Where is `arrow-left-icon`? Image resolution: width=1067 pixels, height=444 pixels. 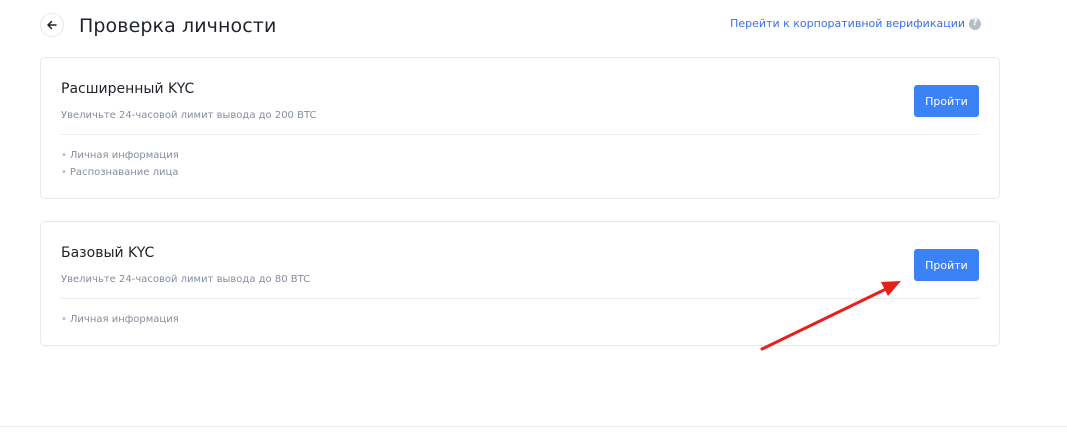
arrow-left-icon is located at coordinates (52, 25).